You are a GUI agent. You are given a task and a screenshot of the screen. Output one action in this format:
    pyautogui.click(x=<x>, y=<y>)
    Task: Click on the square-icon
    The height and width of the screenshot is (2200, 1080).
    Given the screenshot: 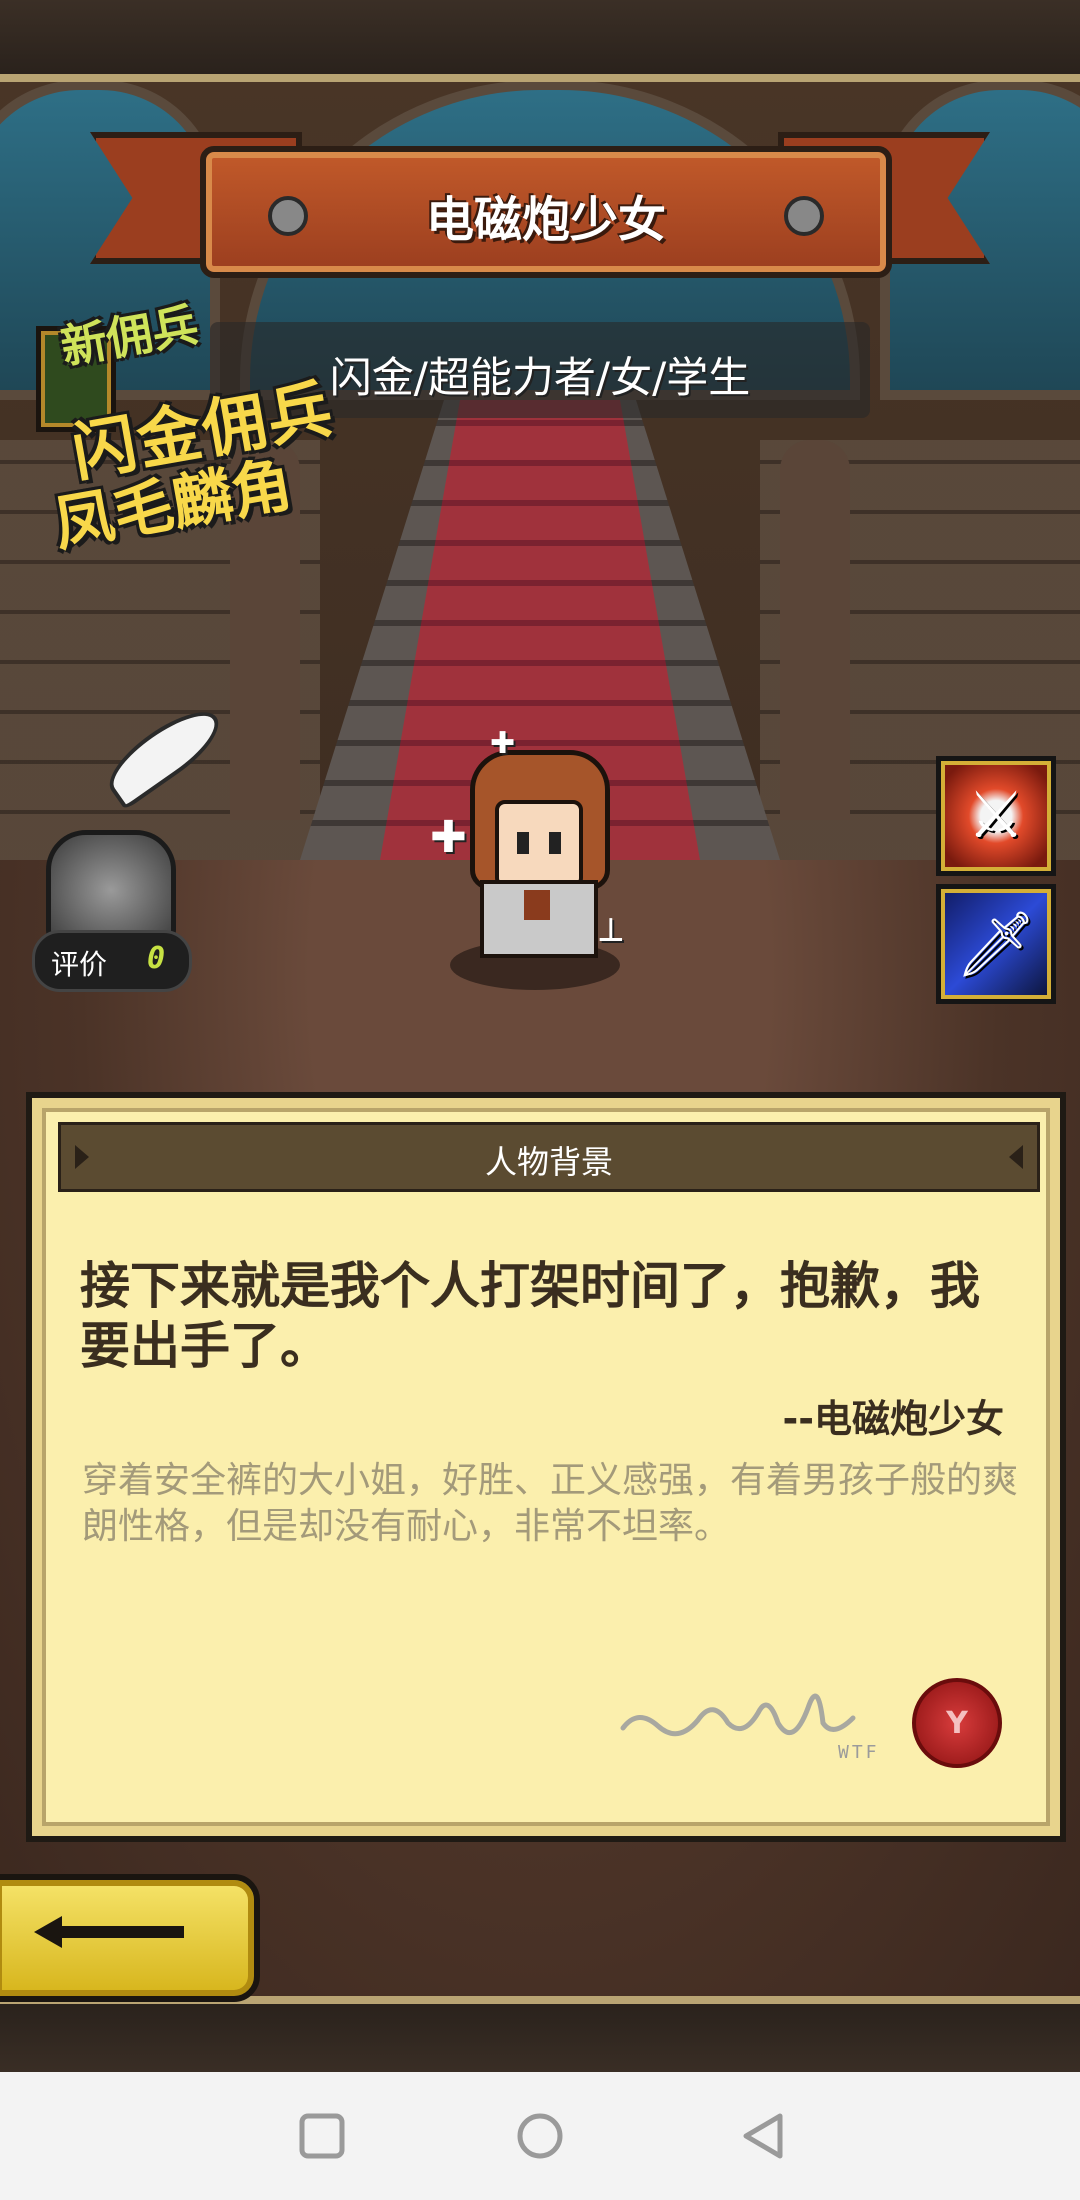 What is the action you would take?
    pyautogui.click(x=322, y=2136)
    